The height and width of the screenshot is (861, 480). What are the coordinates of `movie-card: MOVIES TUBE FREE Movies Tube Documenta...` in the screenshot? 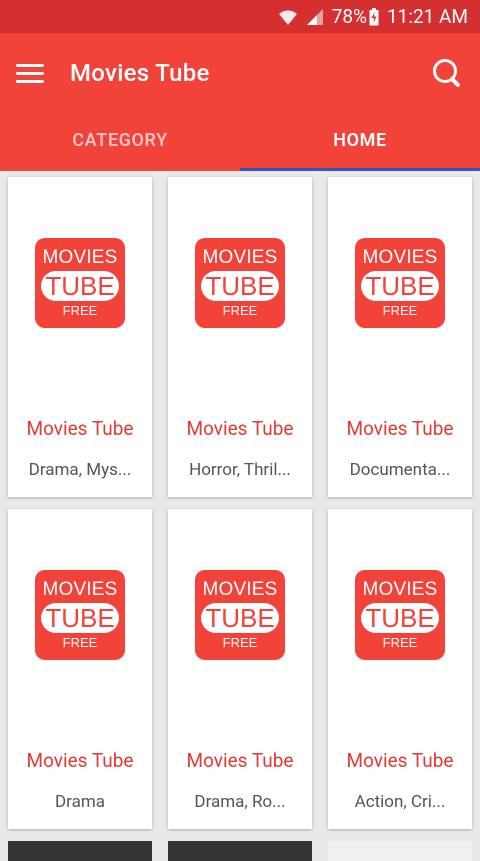 It's located at (400, 337).